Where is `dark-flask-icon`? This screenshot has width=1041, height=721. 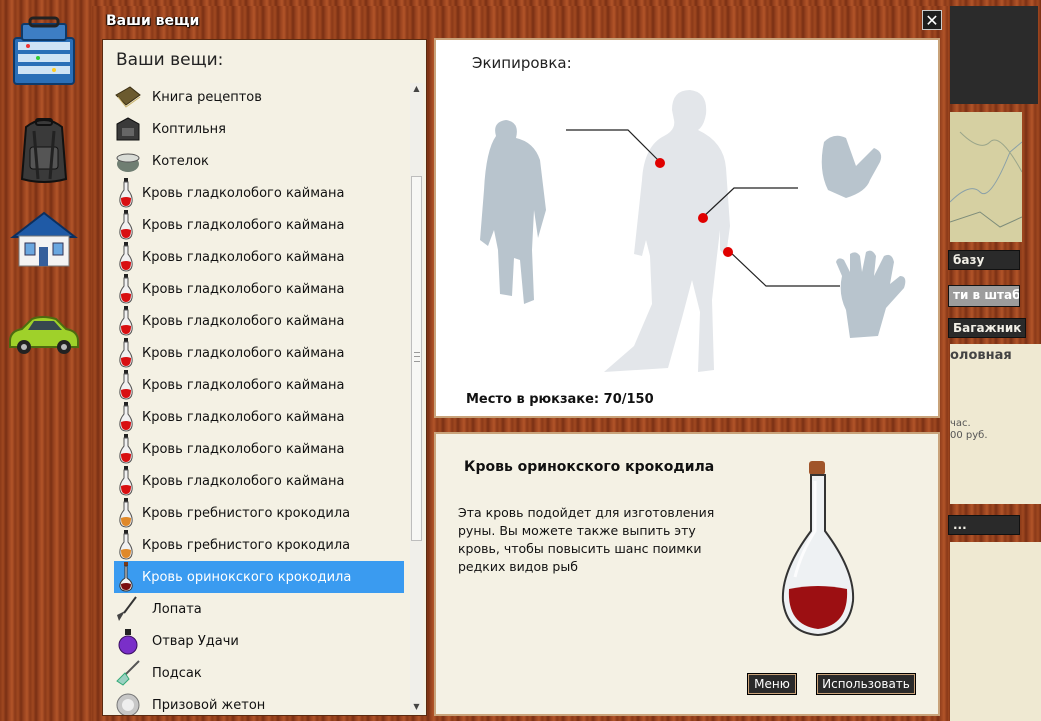
dark-flask-icon is located at coordinates (126, 577).